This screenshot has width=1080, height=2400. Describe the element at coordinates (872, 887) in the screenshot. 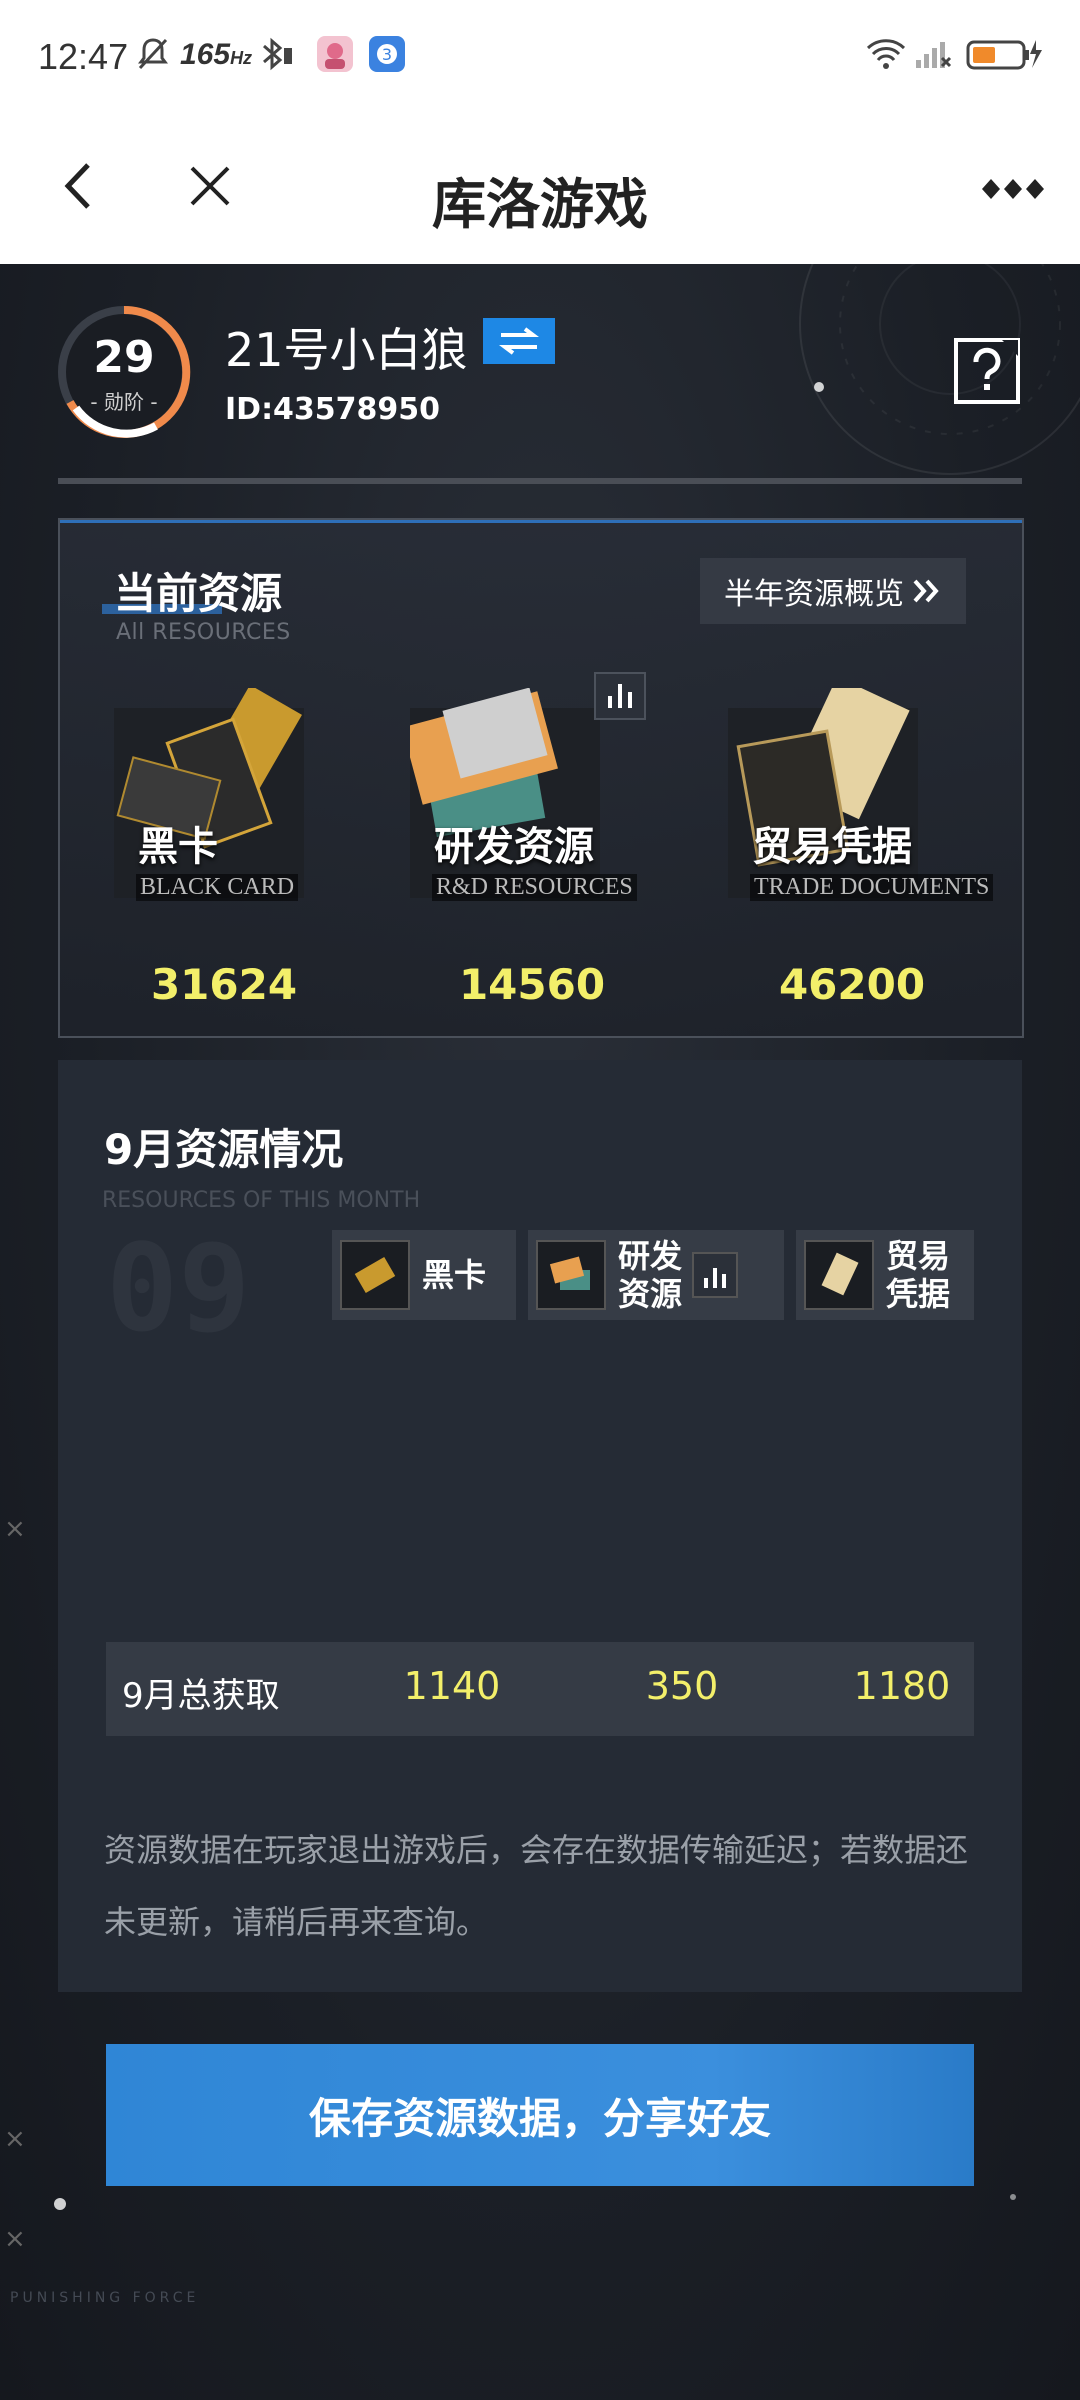

I see `trade-documents-en-label: TRADE DOCUMENTS` at that location.